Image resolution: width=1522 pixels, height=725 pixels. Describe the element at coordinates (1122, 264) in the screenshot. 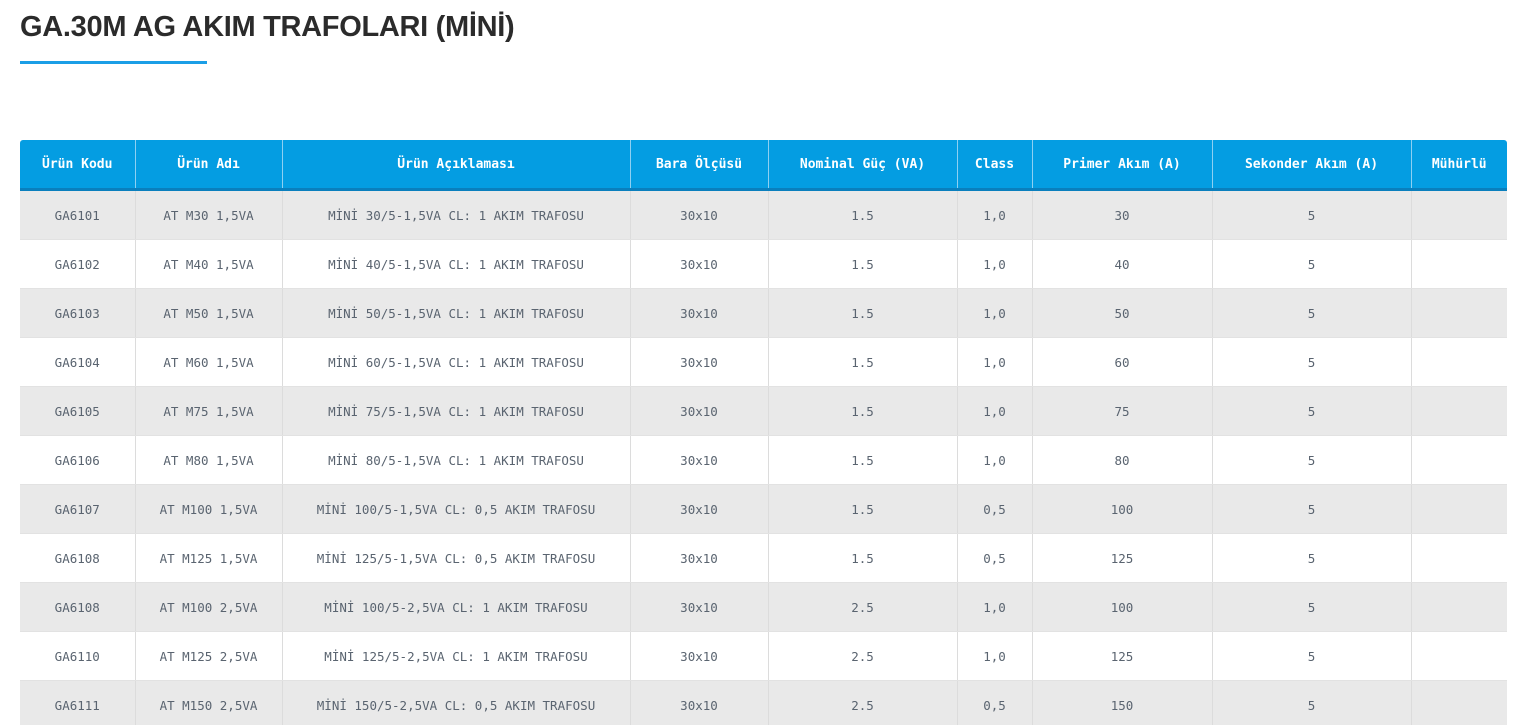

I see `cell-primary-current: 40` at that location.